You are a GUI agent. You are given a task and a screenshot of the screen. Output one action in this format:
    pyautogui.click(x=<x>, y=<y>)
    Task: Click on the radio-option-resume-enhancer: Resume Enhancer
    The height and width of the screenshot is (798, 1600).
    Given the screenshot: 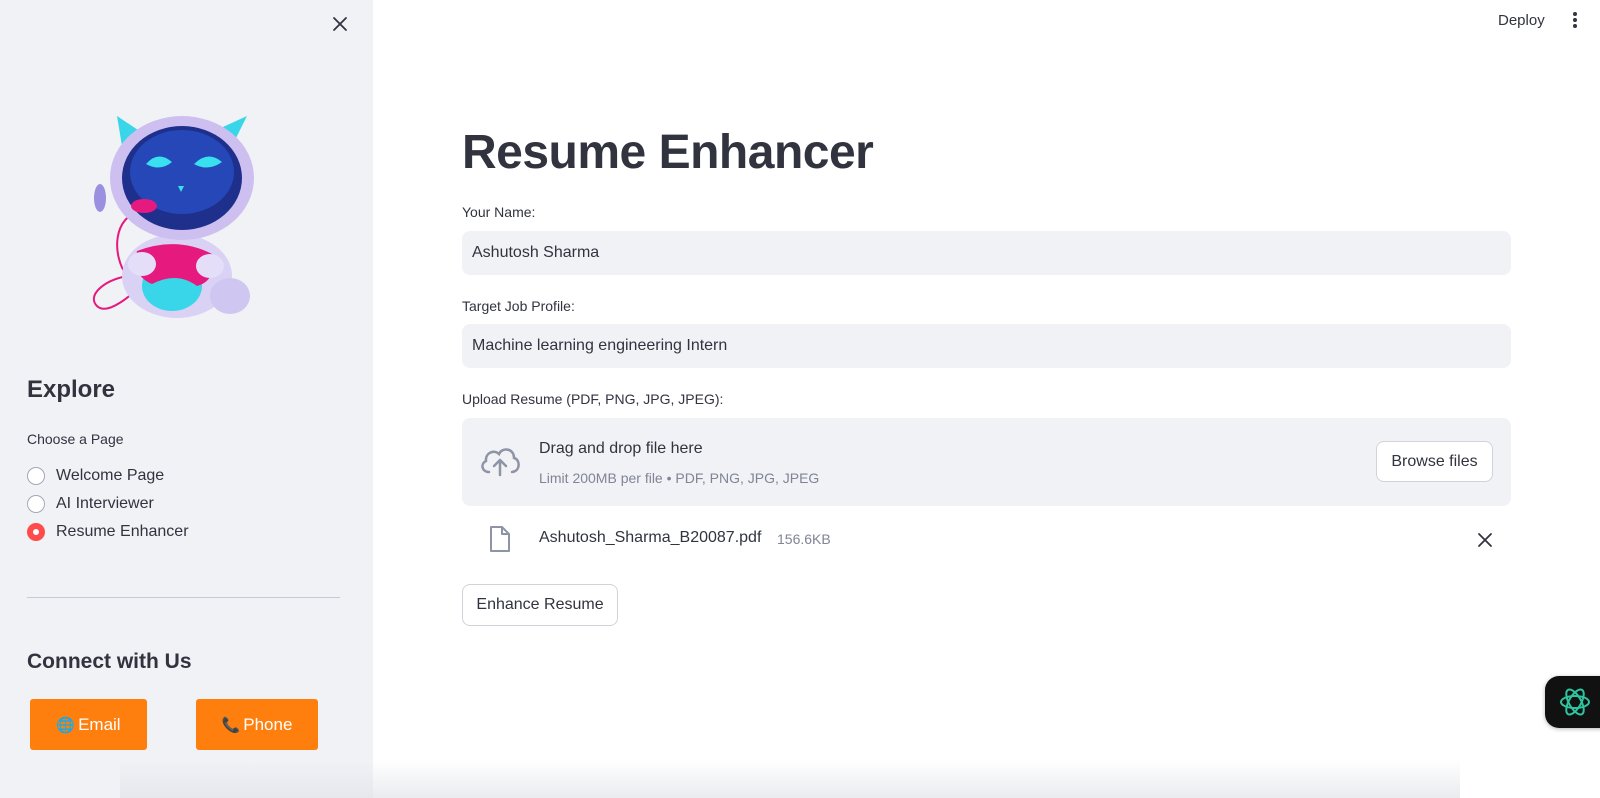 What is the action you would take?
    pyautogui.click(x=108, y=532)
    